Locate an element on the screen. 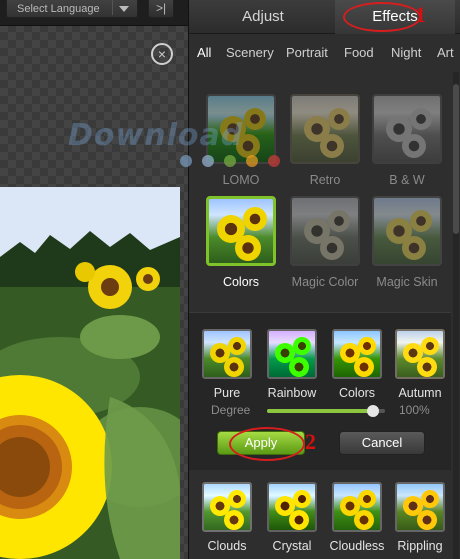 This screenshot has height=559, width=460. effect-magic-skin: Magic Skin is located at coordinates (407, 243).